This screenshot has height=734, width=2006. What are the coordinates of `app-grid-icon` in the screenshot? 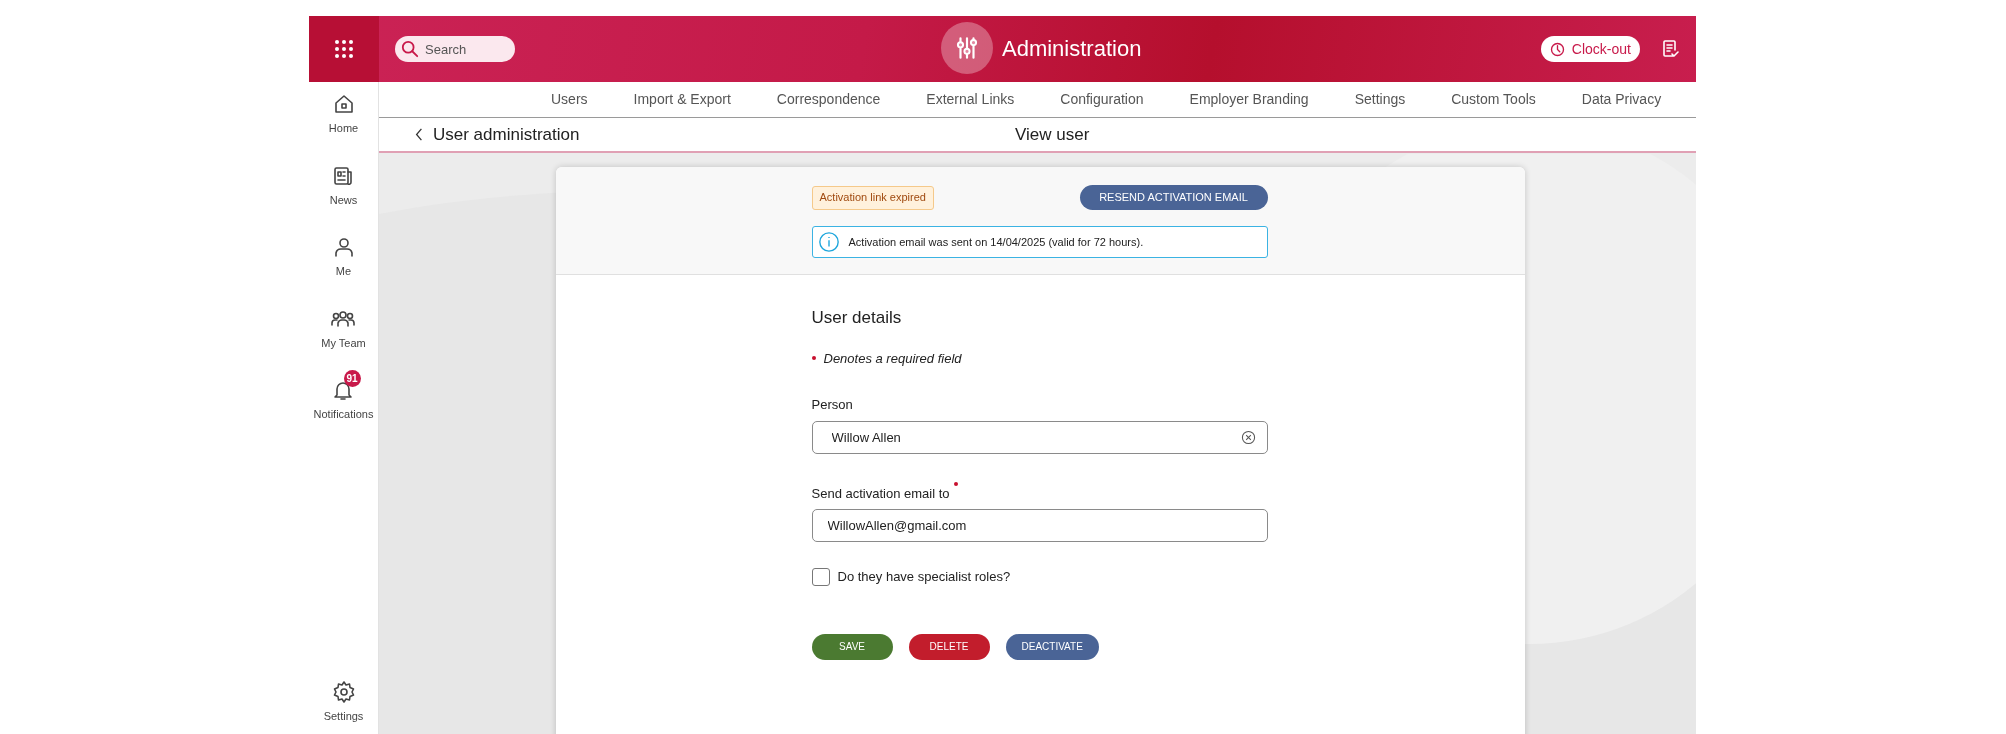 It's located at (344, 49).